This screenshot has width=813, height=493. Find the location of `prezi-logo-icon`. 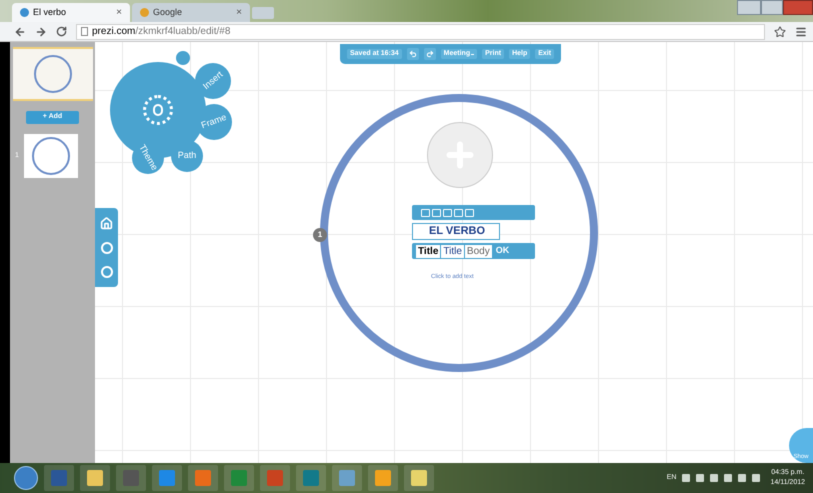

prezi-logo-icon is located at coordinates (158, 110).